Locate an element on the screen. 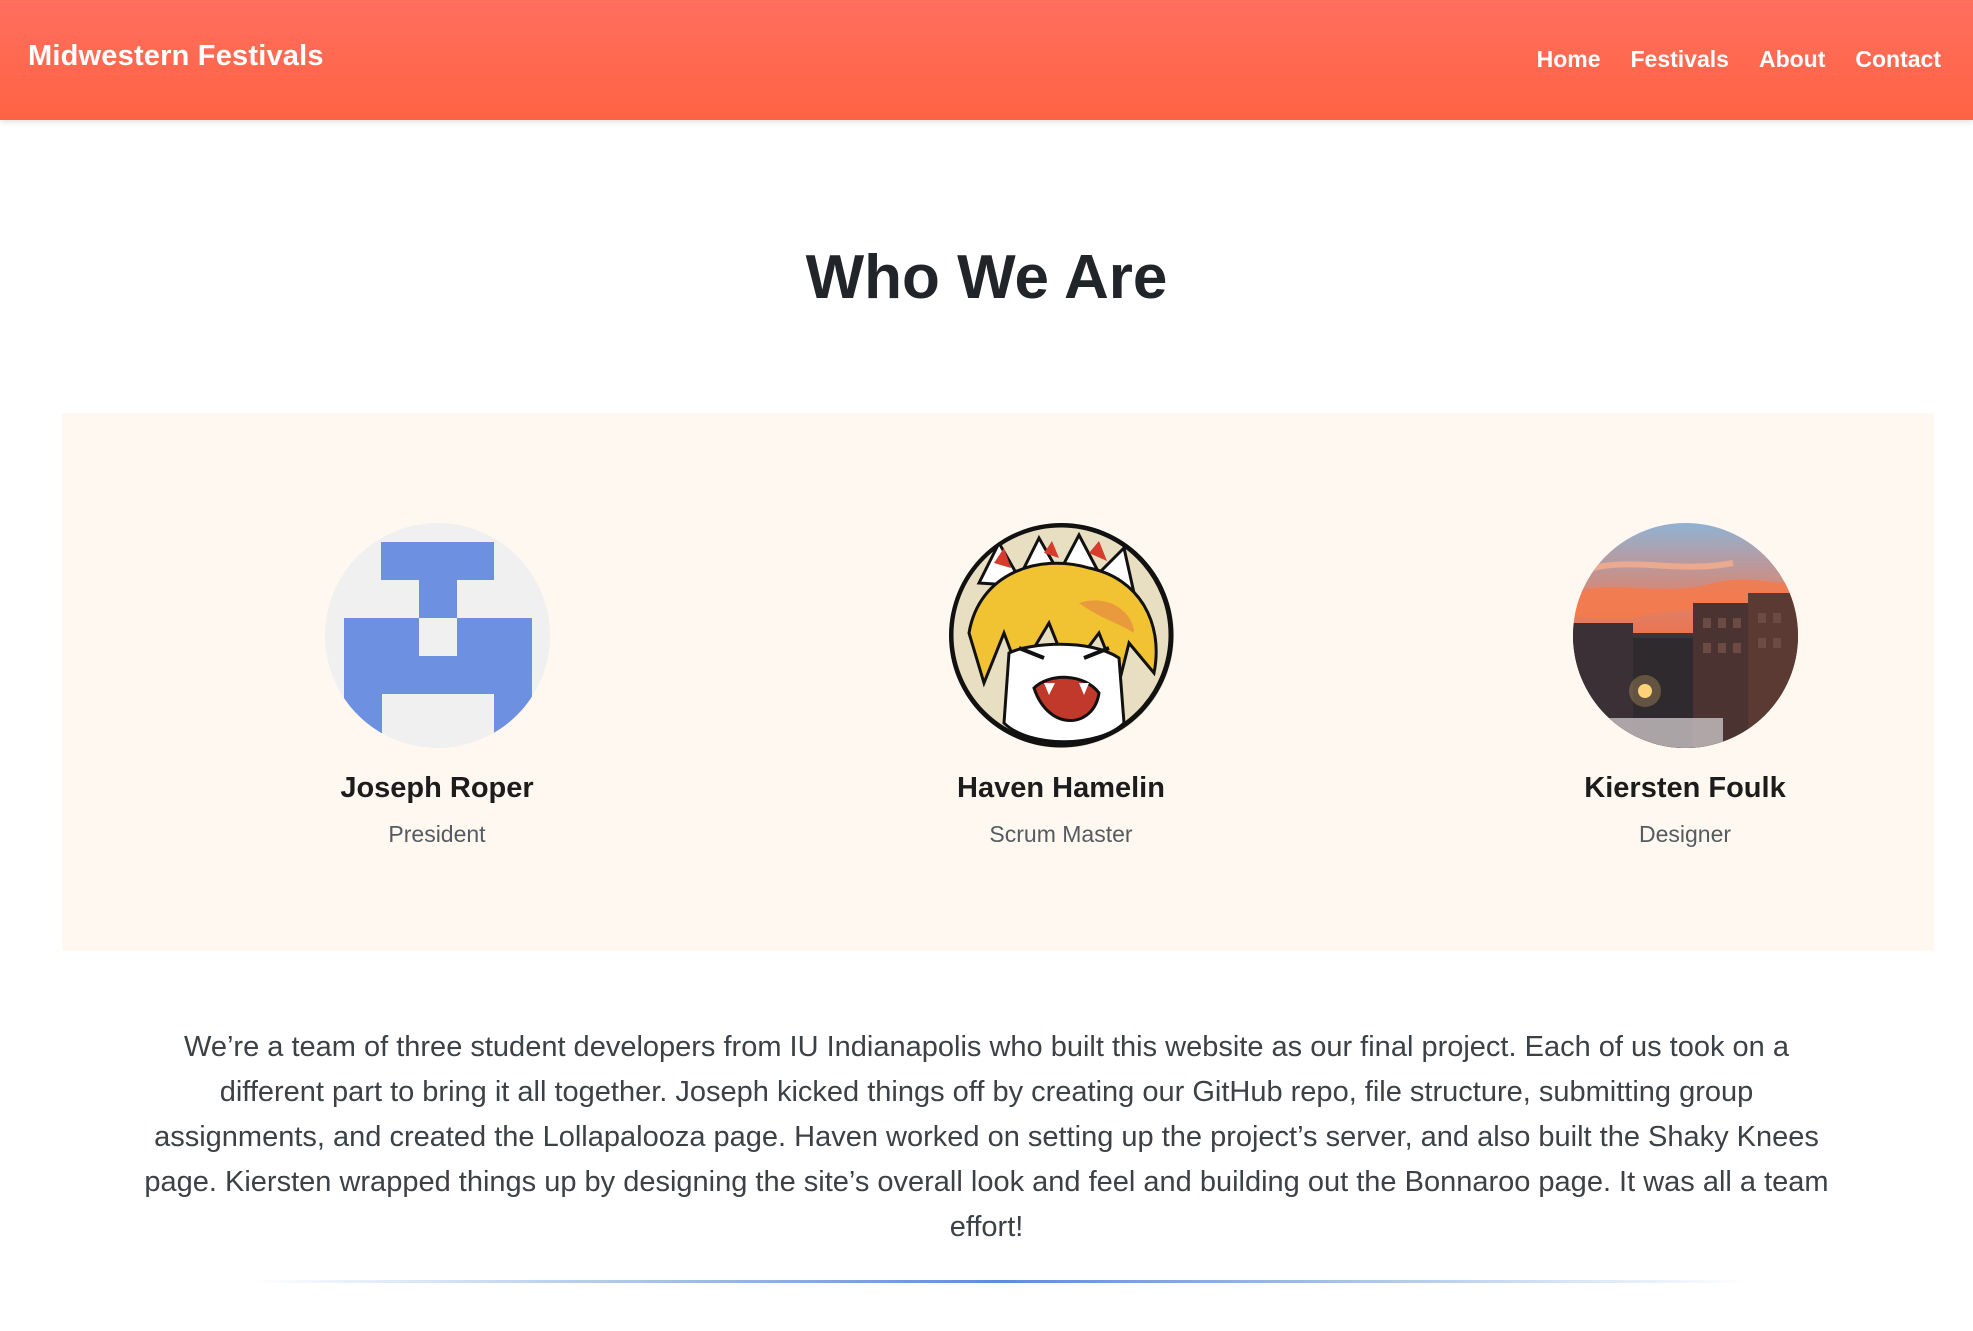 This screenshot has height=1331, width=1973. section-divider is located at coordinates (1000, 1281).